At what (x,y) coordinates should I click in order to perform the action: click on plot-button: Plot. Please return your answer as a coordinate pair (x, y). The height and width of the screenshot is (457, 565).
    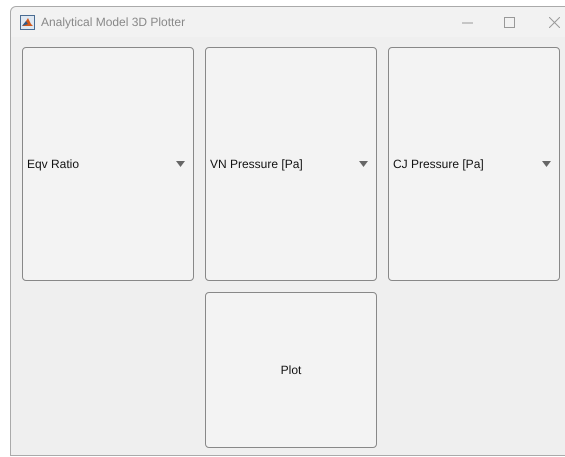
    Looking at the image, I should click on (291, 370).